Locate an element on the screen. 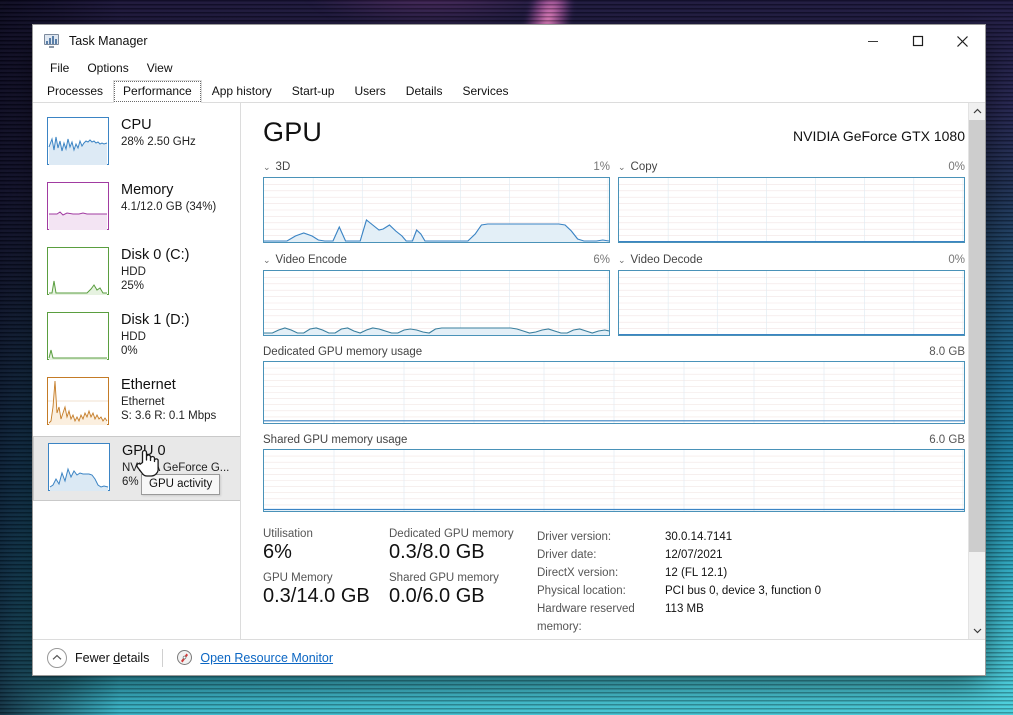 The width and height of the screenshot is (1013, 715). info-row: Hardware reserved memory: 113 MB is located at coordinates (751, 618).